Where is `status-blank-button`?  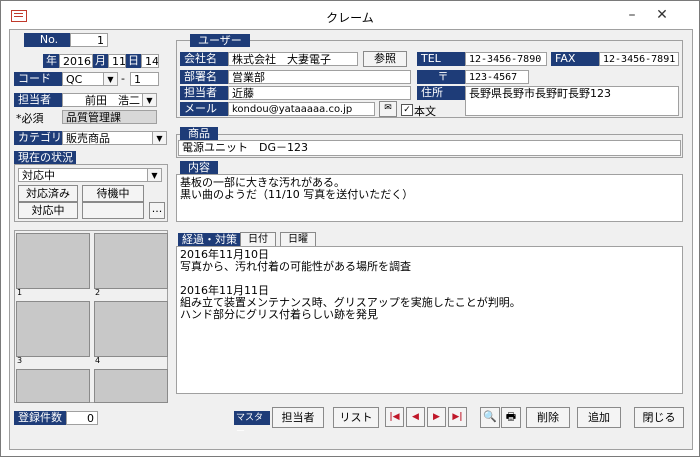
status-blank-button is located at coordinates (113, 210).